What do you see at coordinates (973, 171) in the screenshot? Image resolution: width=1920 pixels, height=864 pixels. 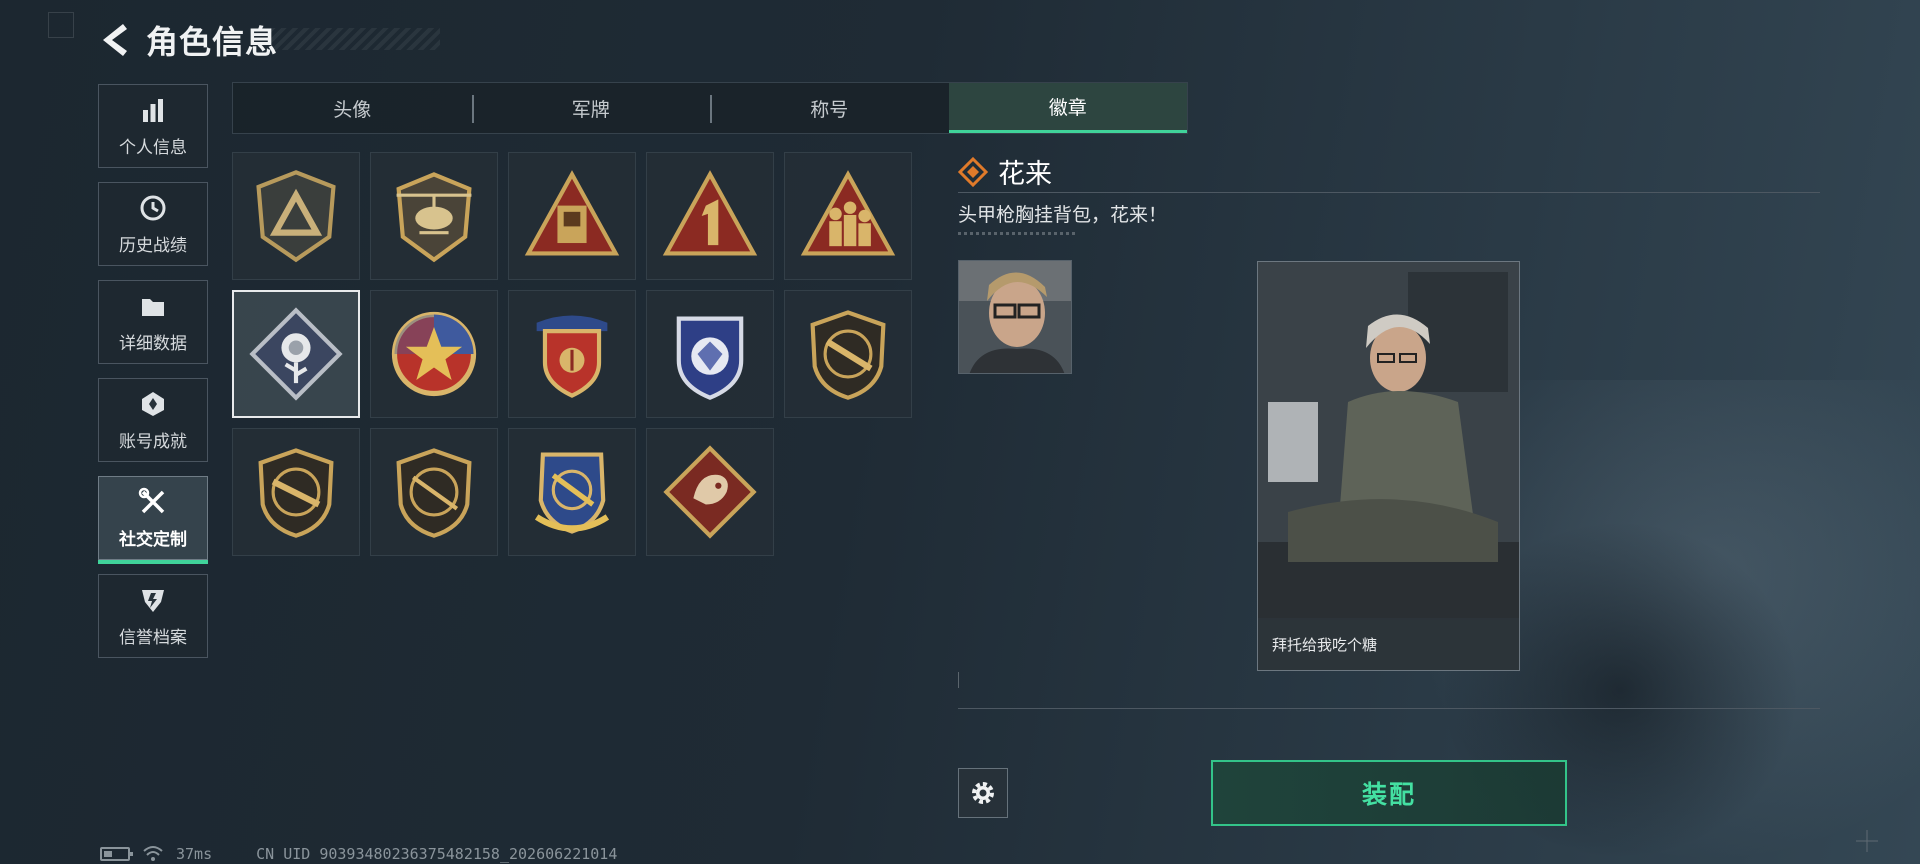 I see `diamond-rank-icon` at bounding box center [973, 171].